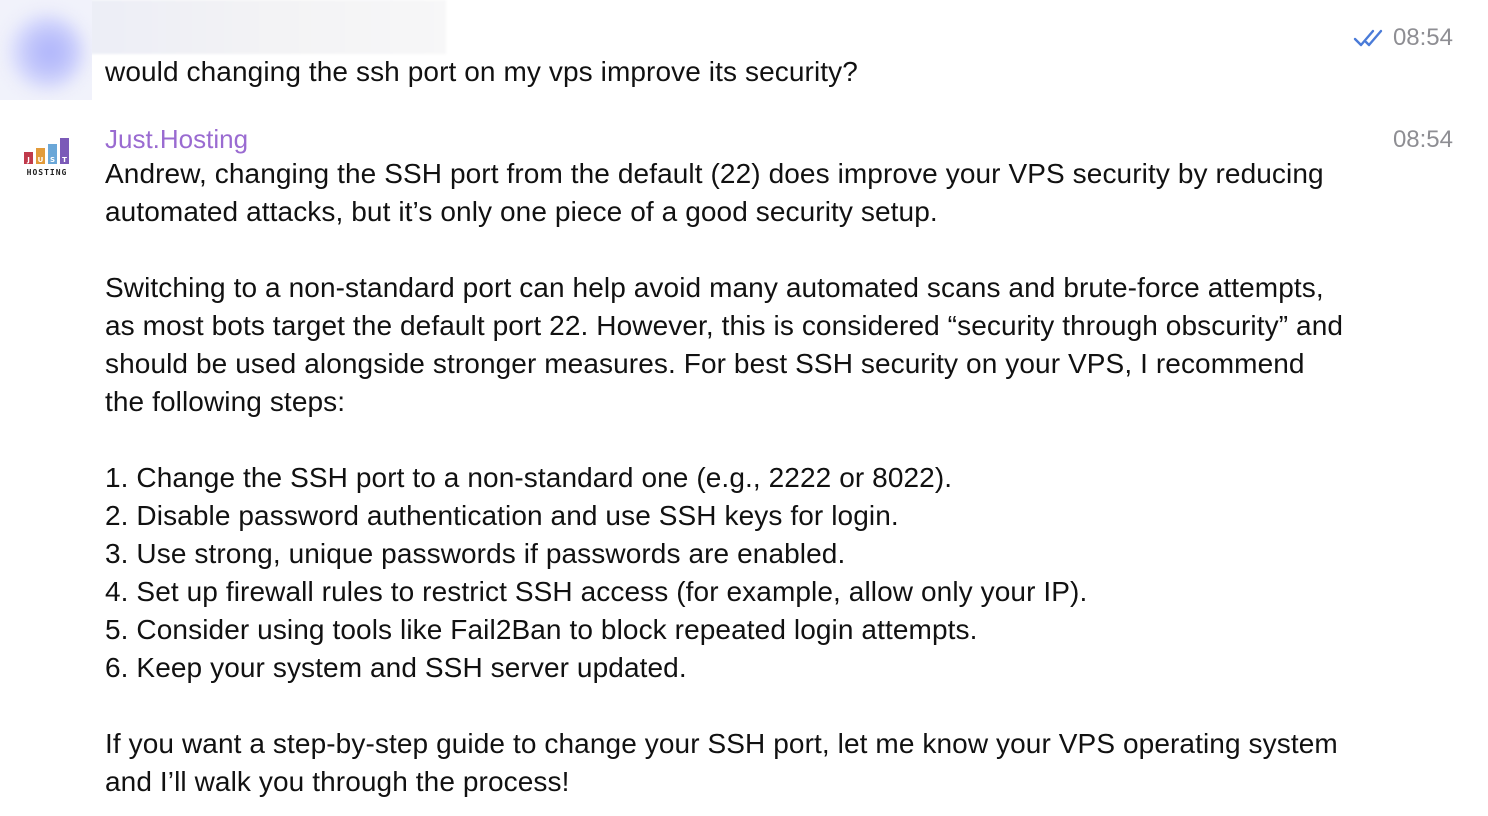 The height and width of the screenshot is (816, 1488). I want to click on logo-letter-j: J, so click(28, 160).